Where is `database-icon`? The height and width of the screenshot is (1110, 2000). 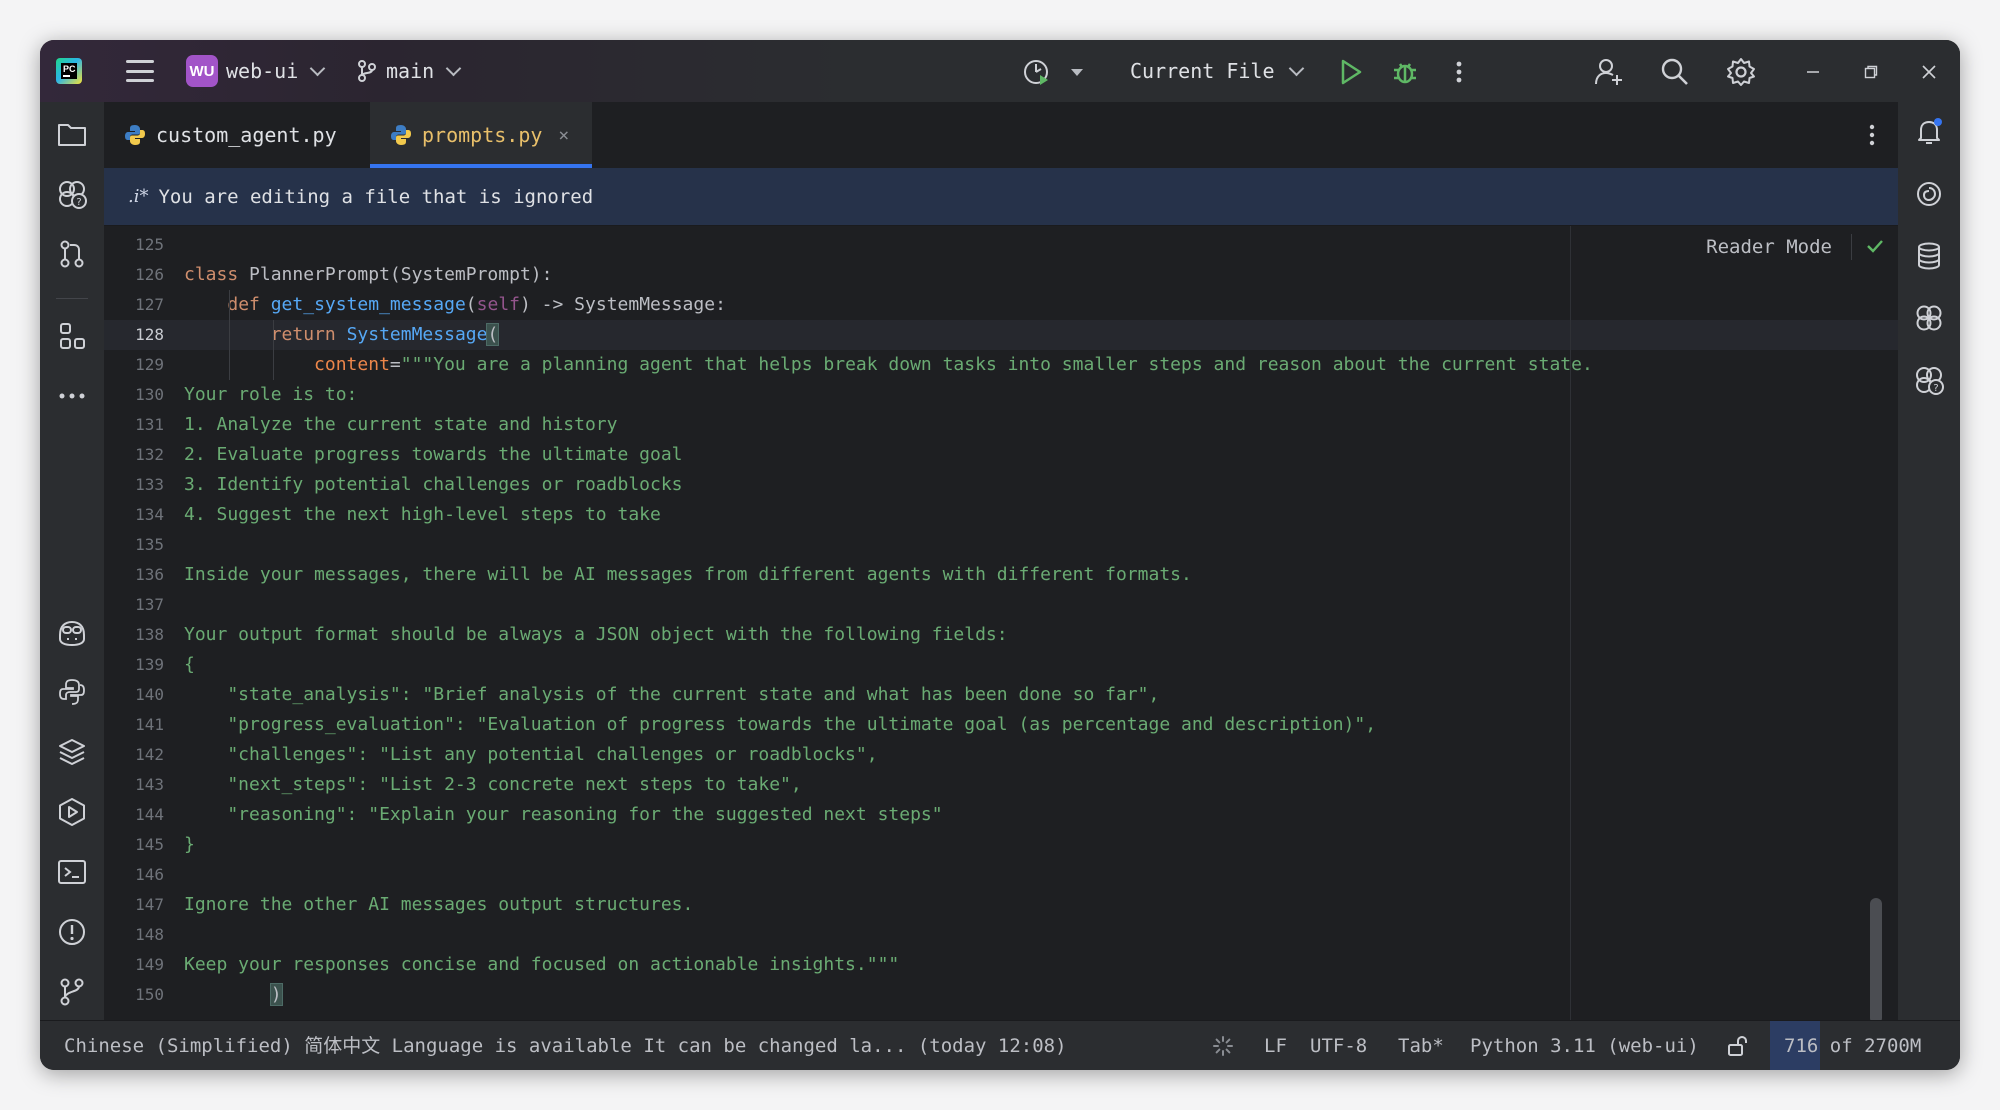 database-icon is located at coordinates (1929, 256).